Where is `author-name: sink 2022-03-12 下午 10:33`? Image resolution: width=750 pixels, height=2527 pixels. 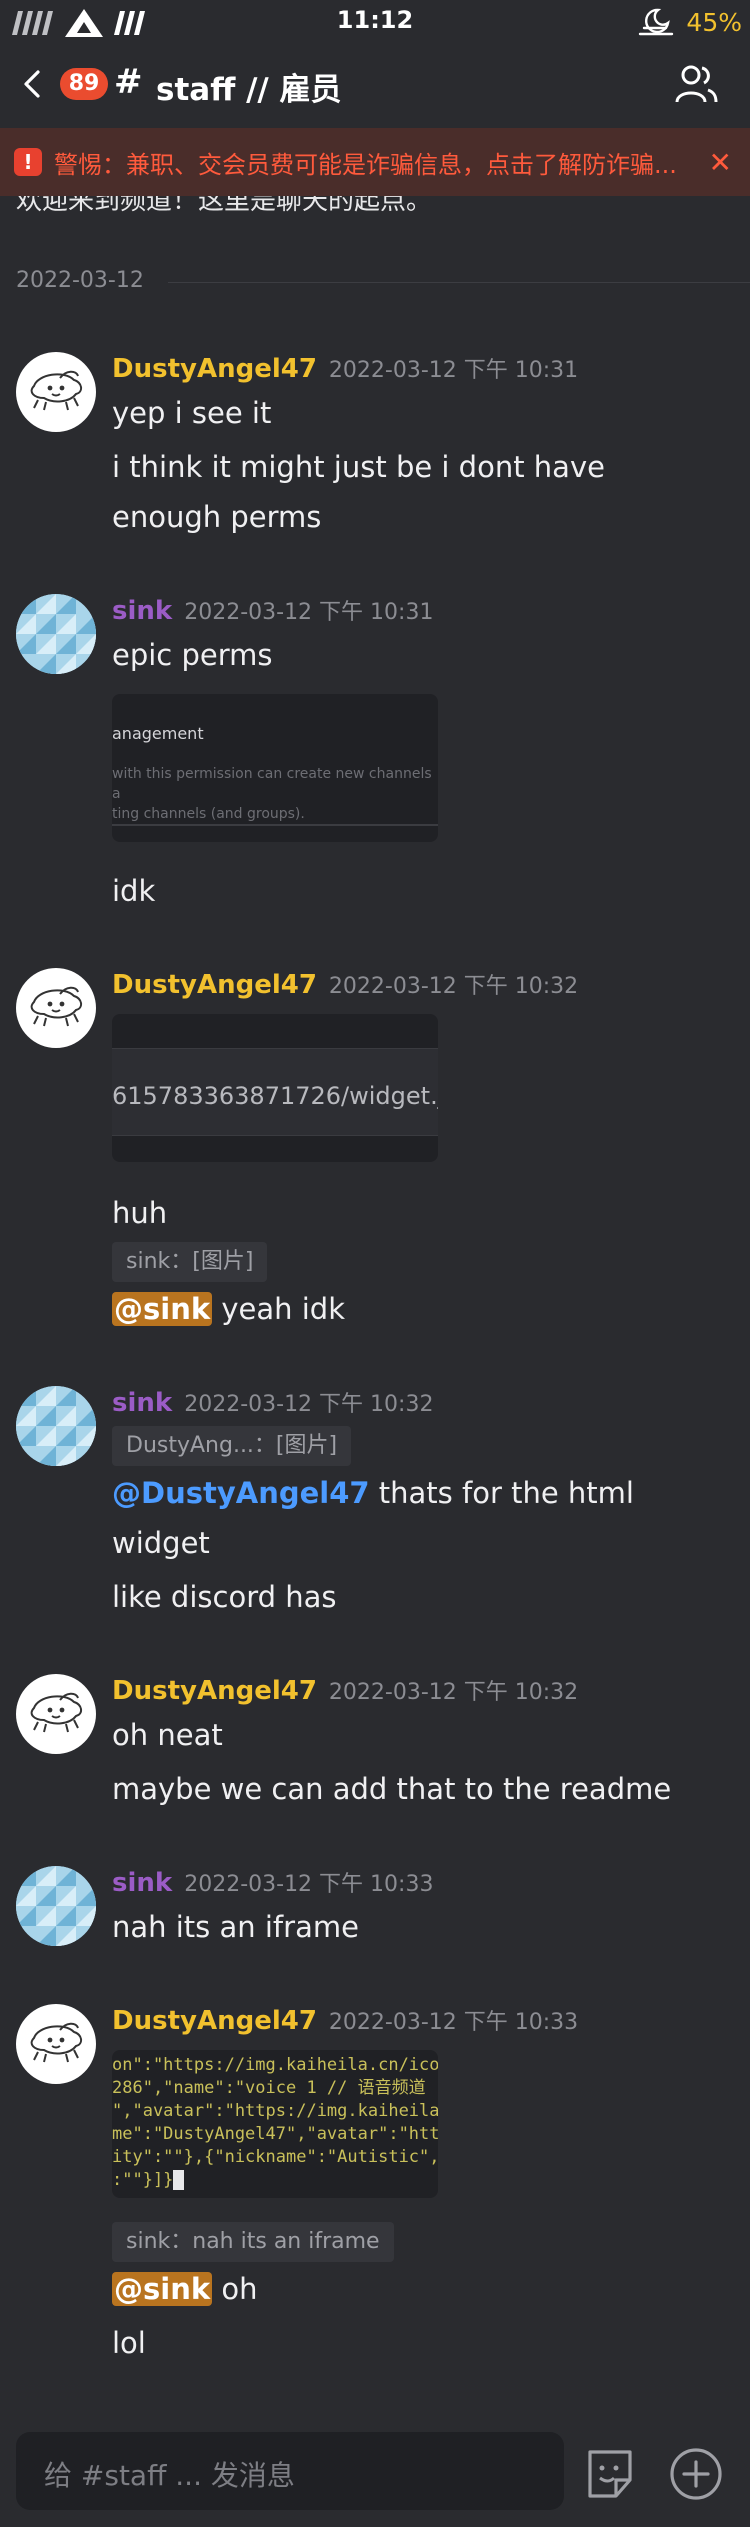 author-name: sink 2022-03-12 下午 10:33 is located at coordinates (272, 1882).